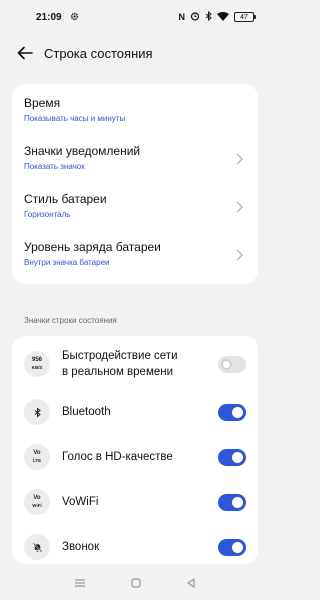  I want to click on setting-time: Время Показывать часы и минуты, so click(134, 116).